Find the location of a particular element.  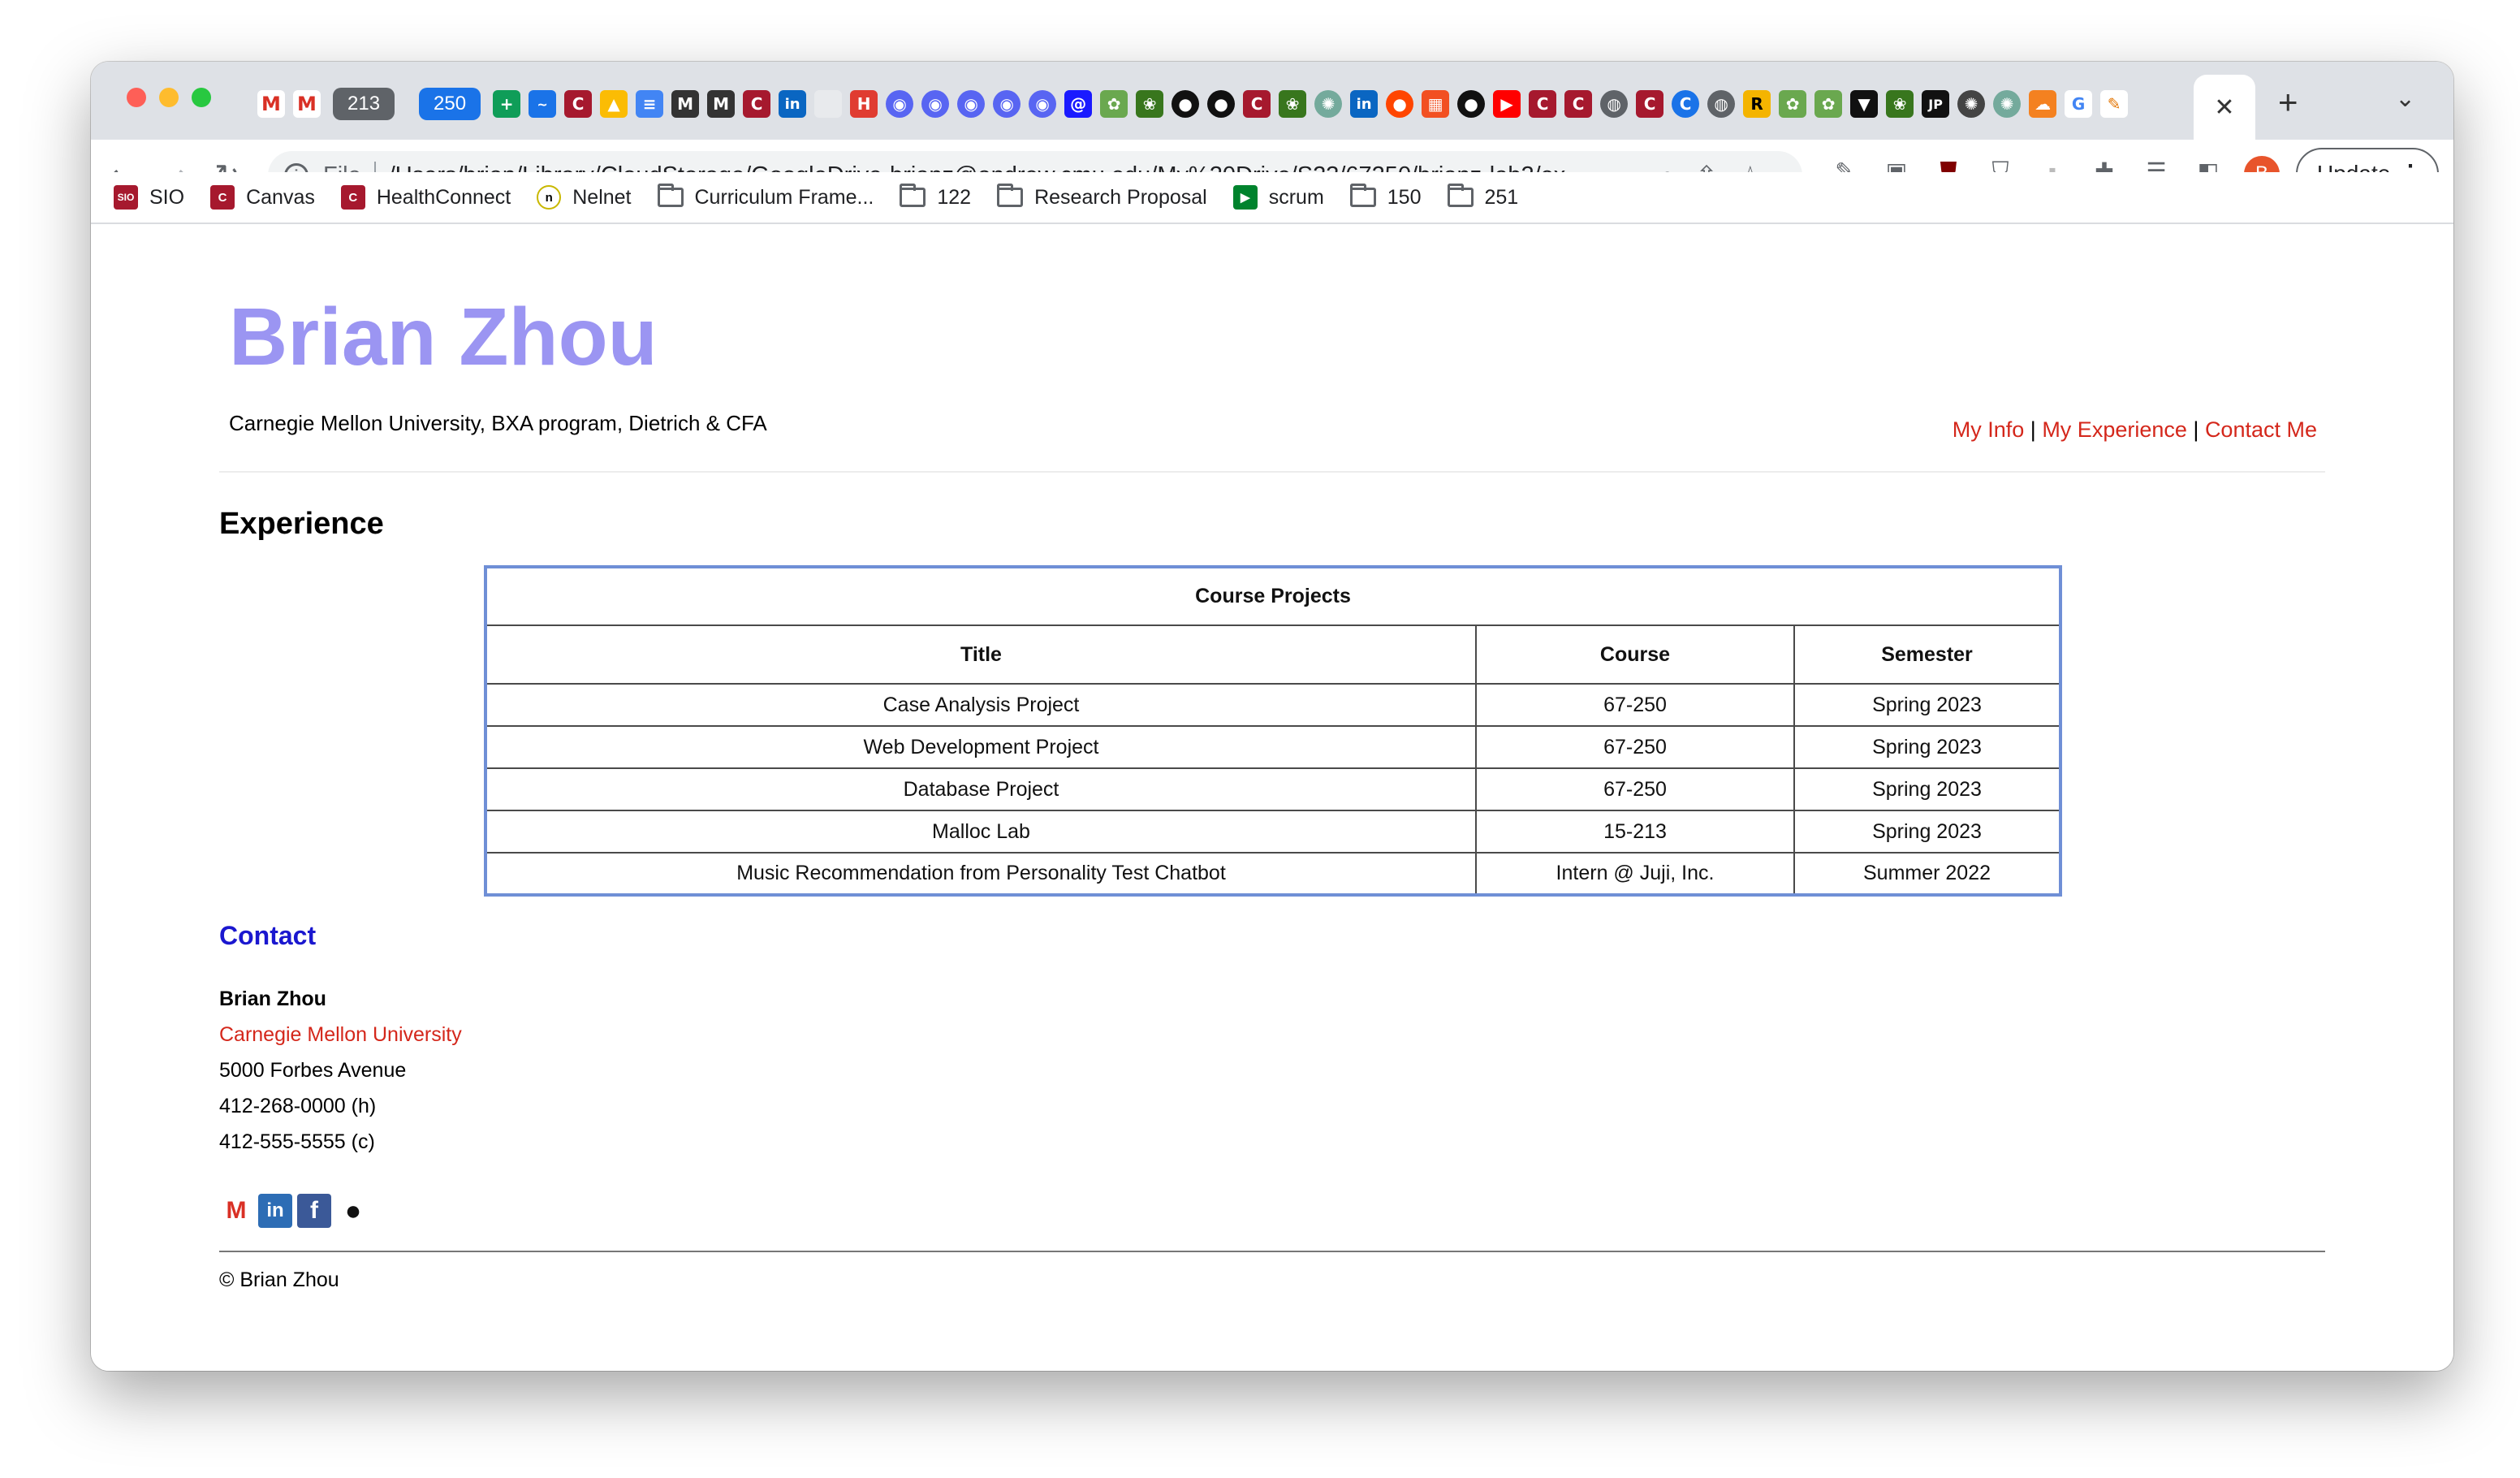

tab-youtube-icon: ▶ is located at coordinates (1507, 104).